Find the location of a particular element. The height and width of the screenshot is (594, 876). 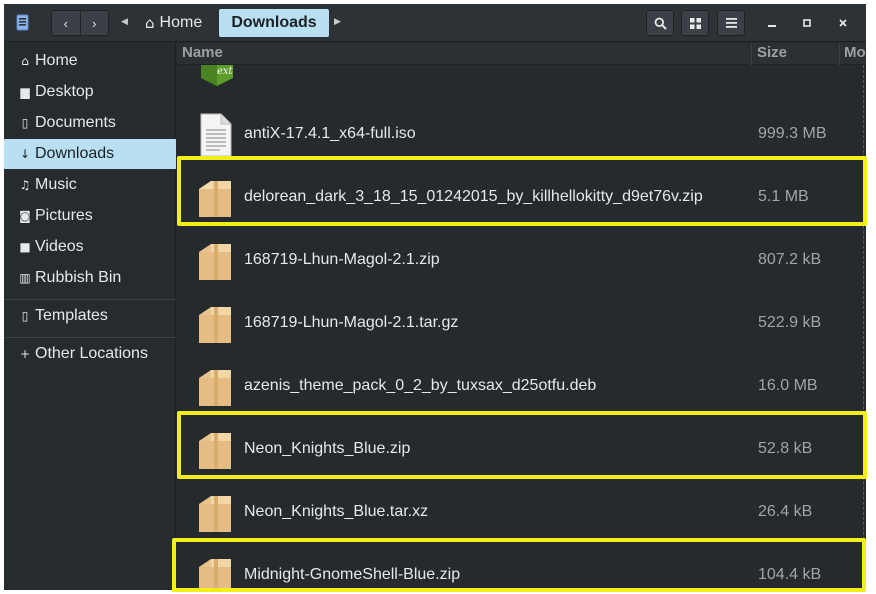

hamburger-menu-icon is located at coordinates (731, 23).